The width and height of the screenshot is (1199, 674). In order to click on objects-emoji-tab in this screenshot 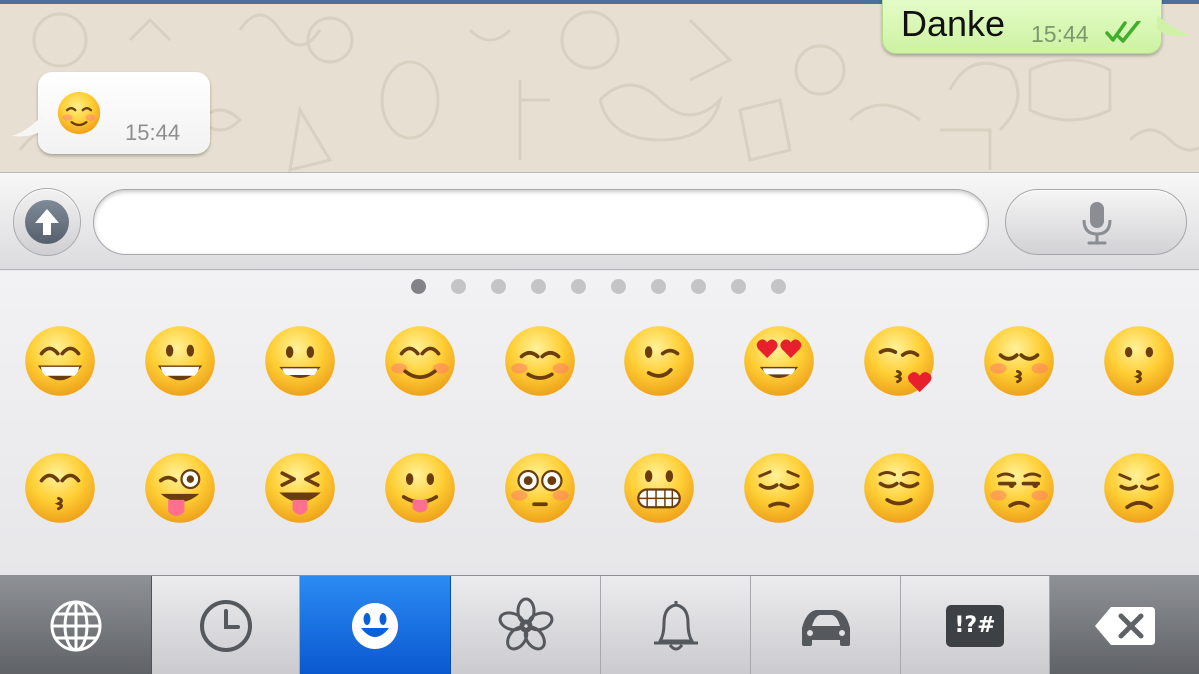, I will do `click(676, 625)`.